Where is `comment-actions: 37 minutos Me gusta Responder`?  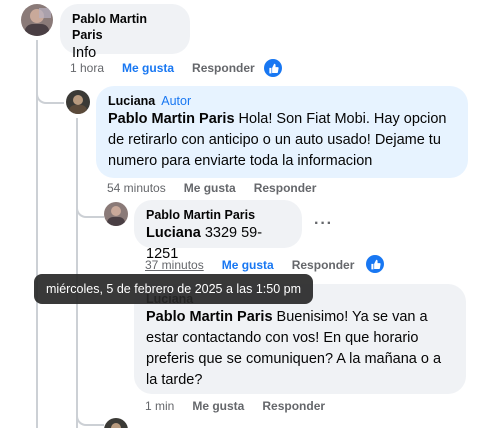 comment-actions: 37 minutos Me gusta Responder is located at coordinates (258, 265).